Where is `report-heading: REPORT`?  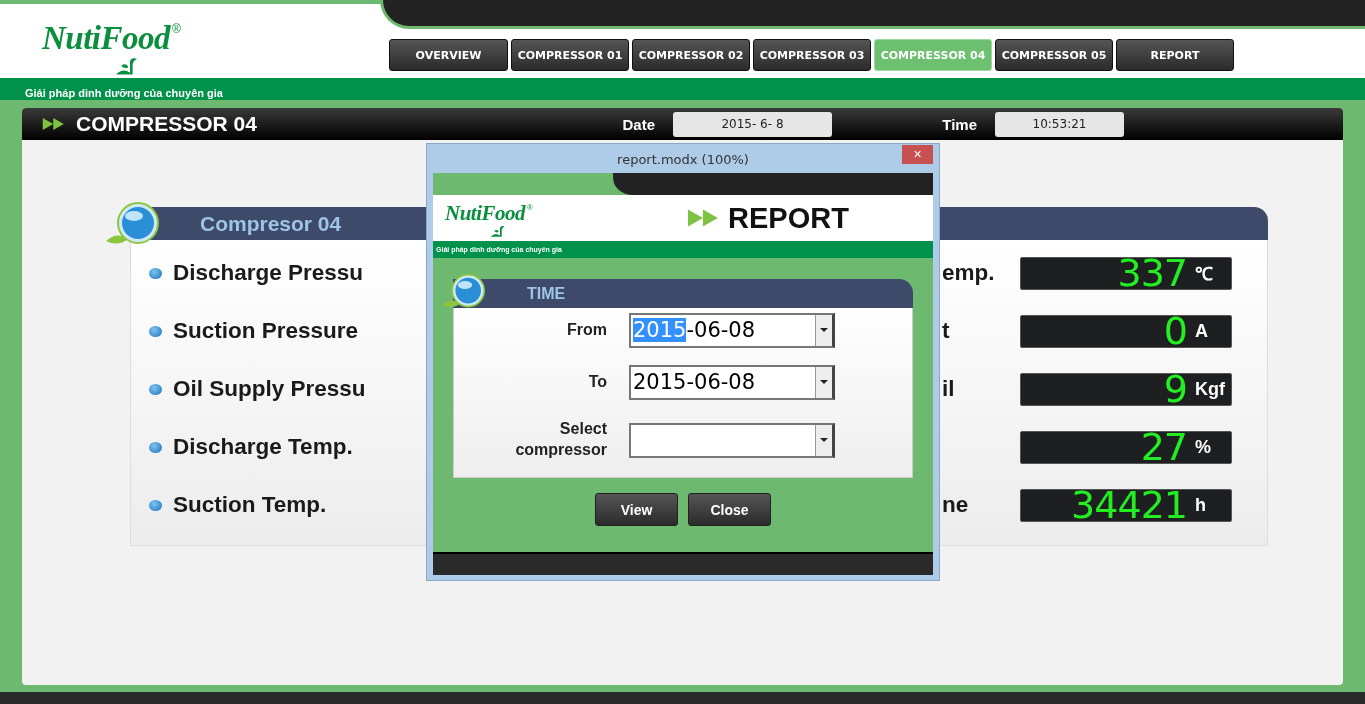
report-heading: REPORT is located at coordinates (788, 218).